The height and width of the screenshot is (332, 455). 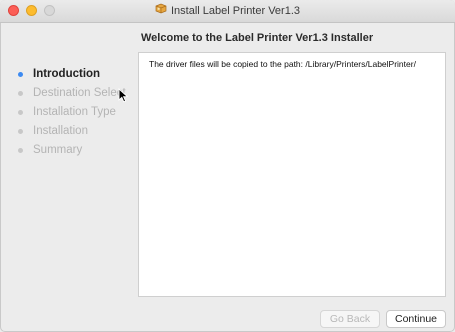 I want to click on step-summary: Summary, so click(x=72, y=150).